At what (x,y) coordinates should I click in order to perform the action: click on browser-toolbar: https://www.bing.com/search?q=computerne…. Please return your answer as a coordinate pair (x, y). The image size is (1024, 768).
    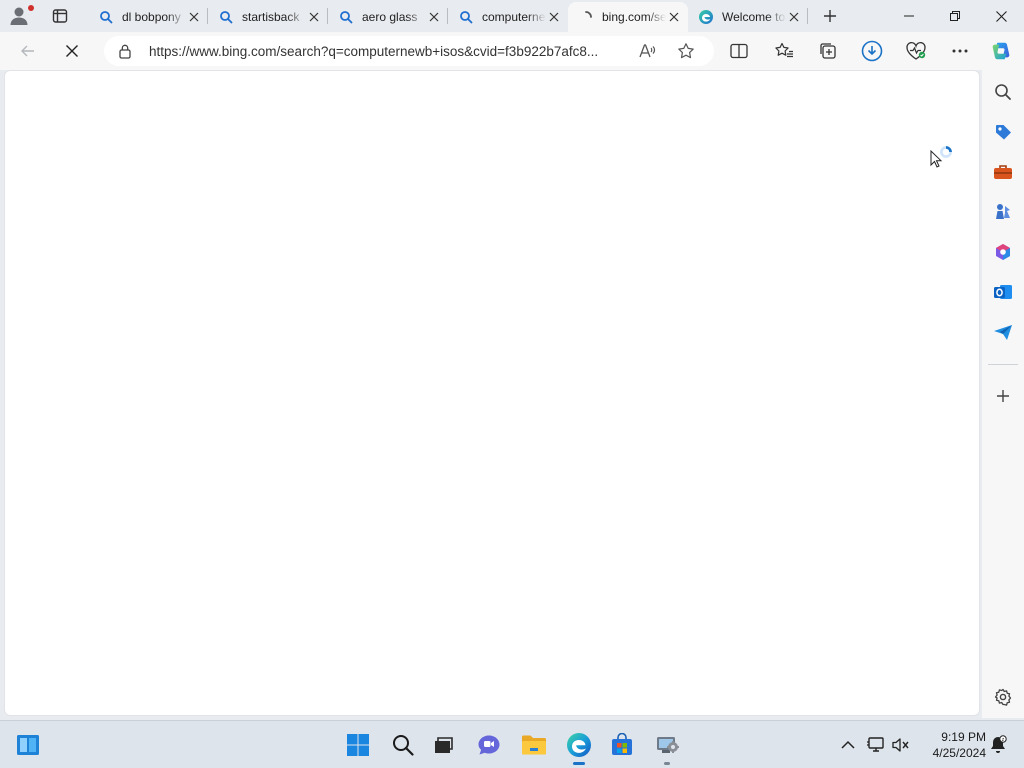
    Looking at the image, I should click on (512, 51).